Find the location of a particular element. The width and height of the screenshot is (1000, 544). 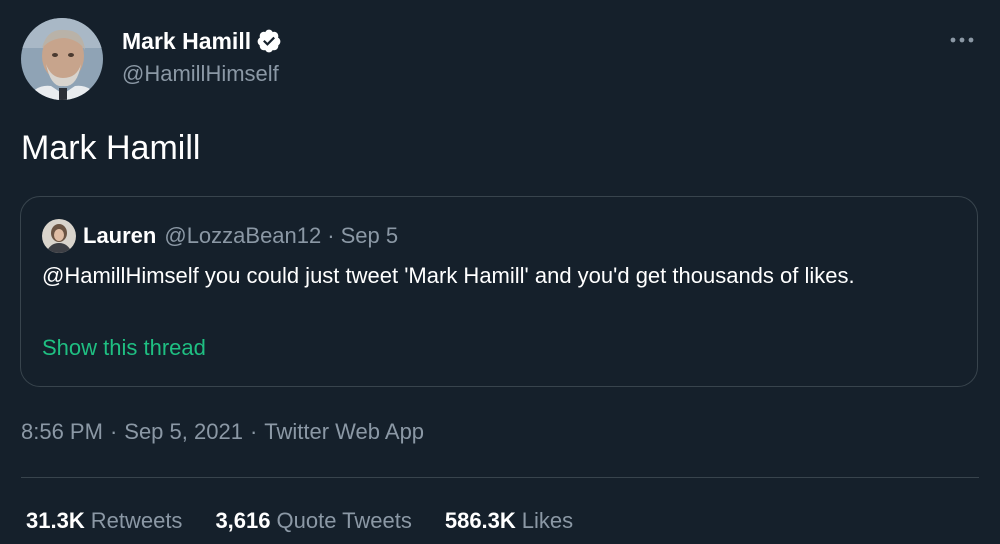

author-name-row: Mark Hamill is located at coordinates (202, 41).